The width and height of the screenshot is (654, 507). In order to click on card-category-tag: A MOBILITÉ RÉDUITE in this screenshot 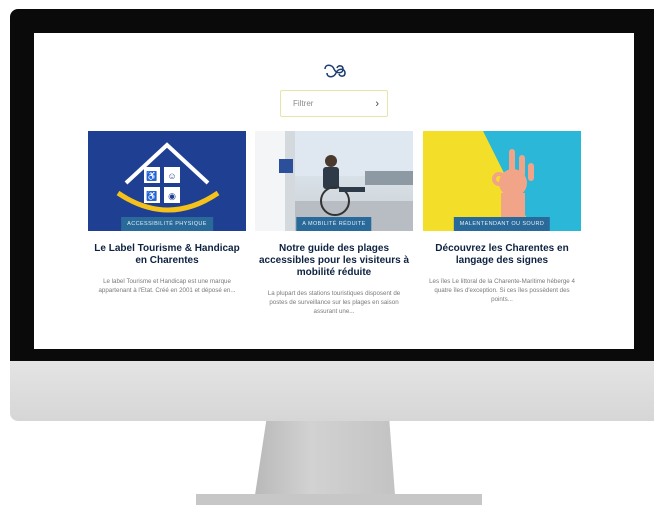, I will do `click(334, 224)`.